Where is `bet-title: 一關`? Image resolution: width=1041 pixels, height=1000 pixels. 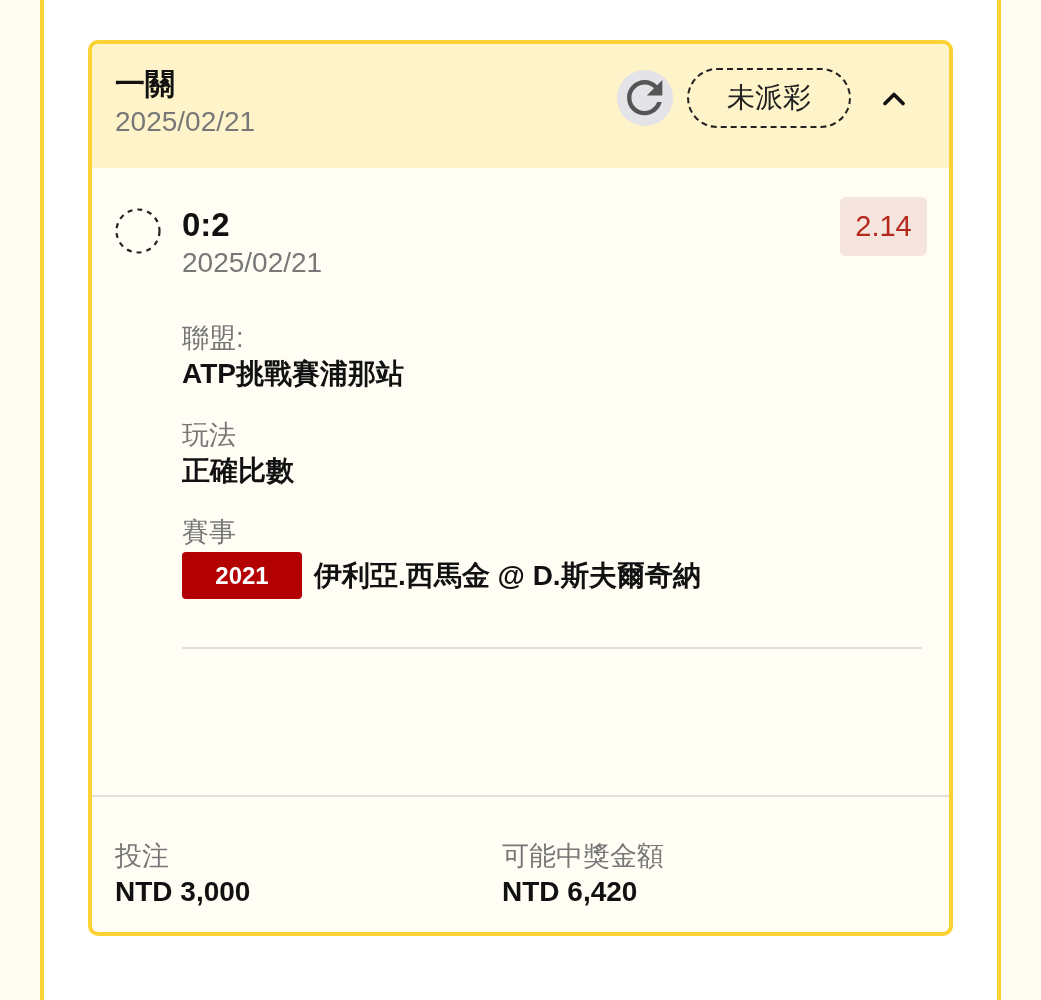 bet-title: 一關 is located at coordinates (145, 84).